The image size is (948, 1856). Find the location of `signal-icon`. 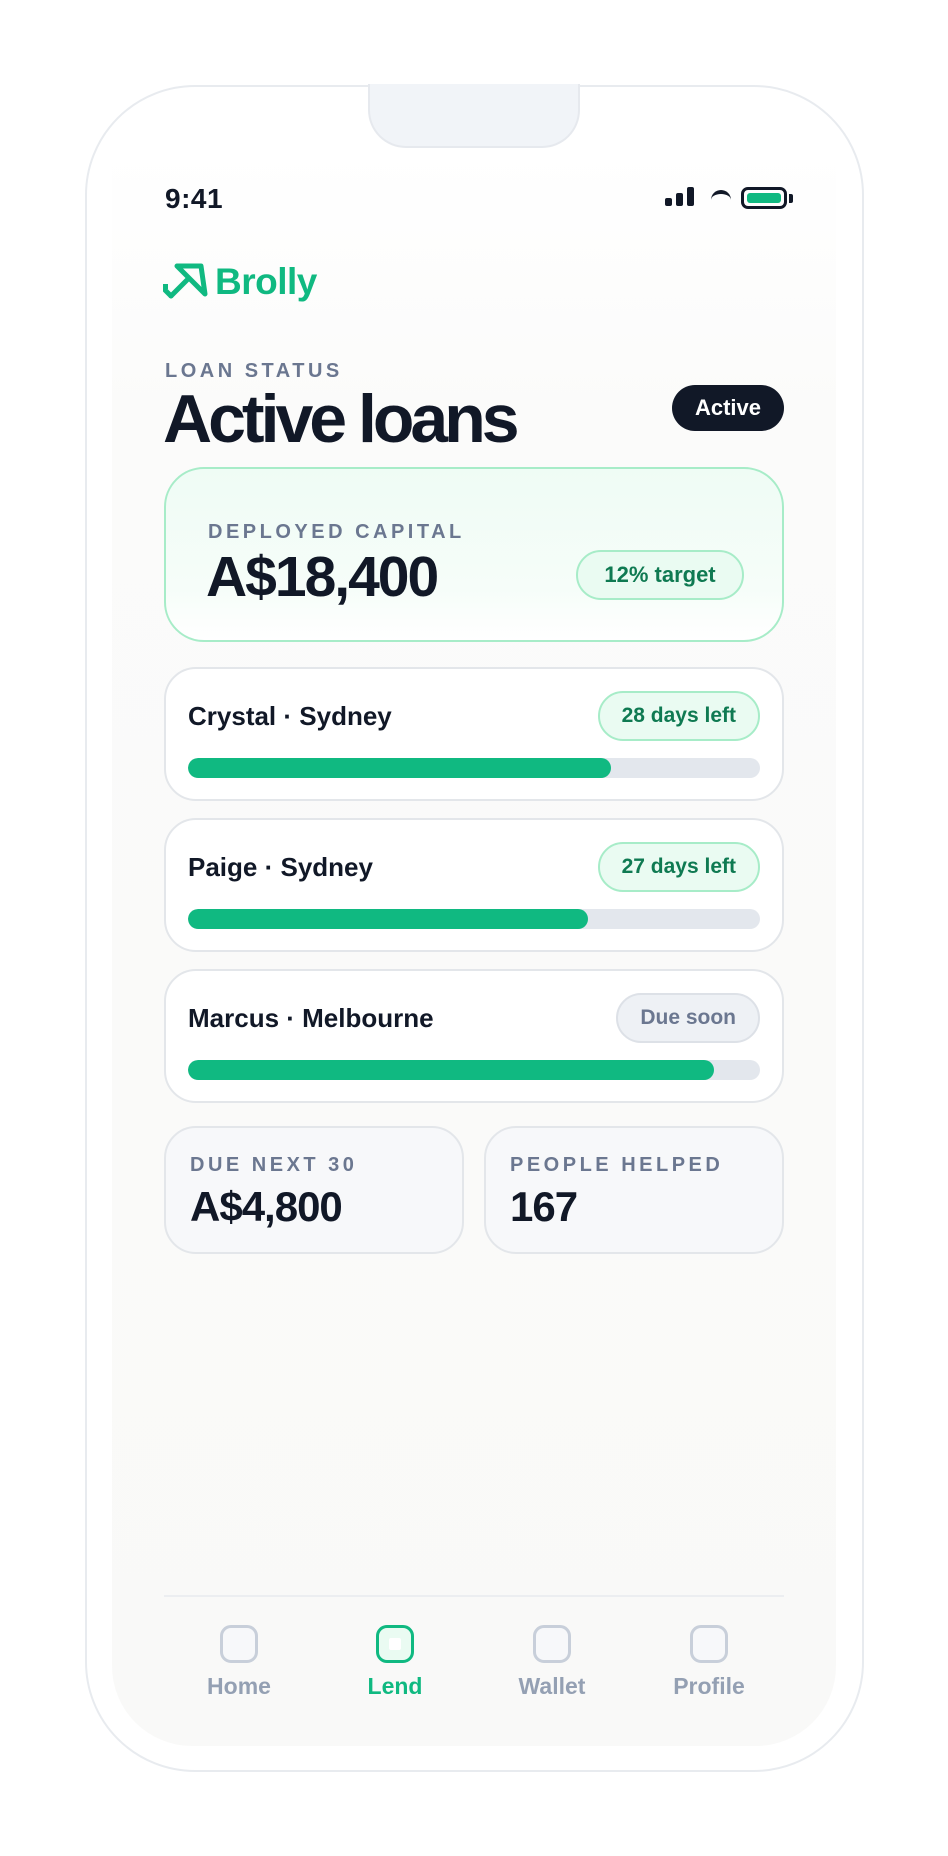

signal-icon is located at coordinates (668, 202).